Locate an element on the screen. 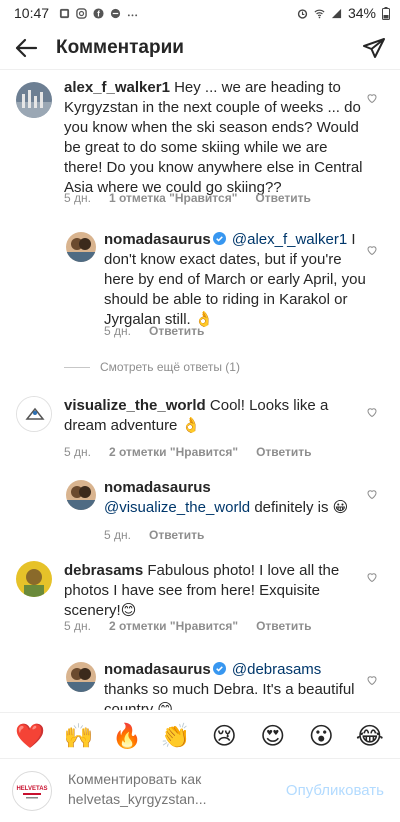 Image resolution: width=400 pixels, height=822 pixels. app-bar: Комментарии is located at coordinates (200, 48).